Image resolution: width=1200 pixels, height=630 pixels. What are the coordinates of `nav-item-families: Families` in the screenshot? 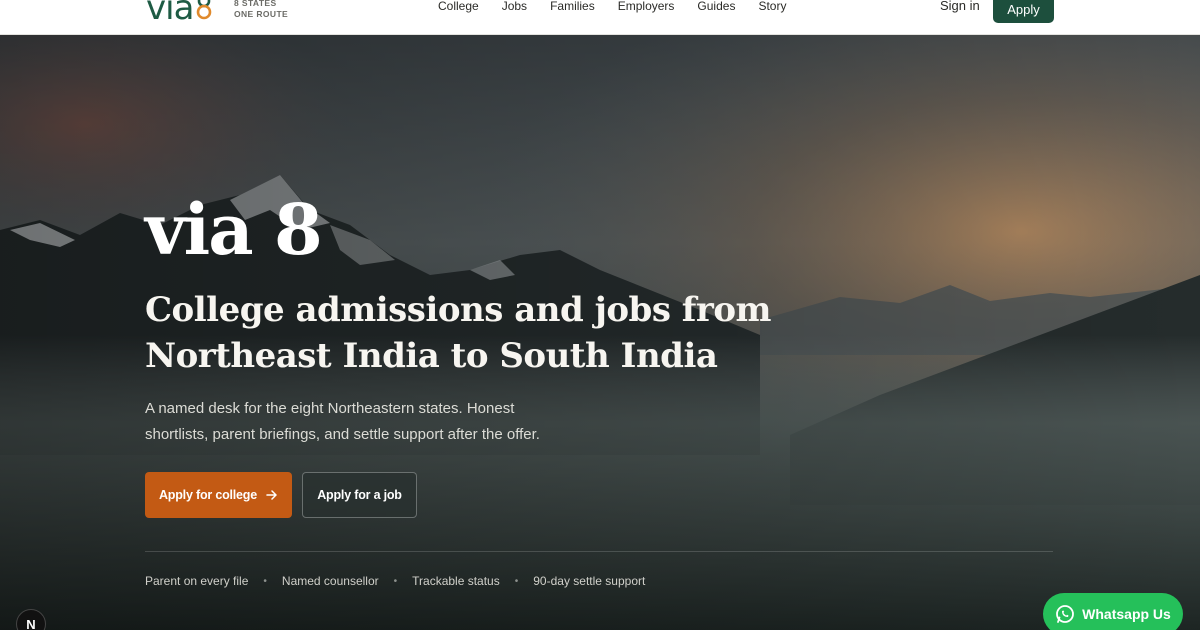 It's located at (572, 7).